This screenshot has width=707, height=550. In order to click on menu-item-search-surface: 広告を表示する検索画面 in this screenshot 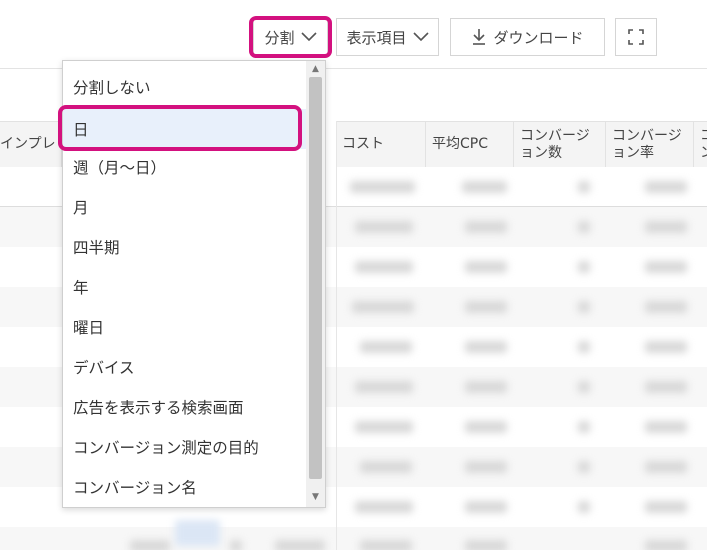, I will do `click(185, 407)`.